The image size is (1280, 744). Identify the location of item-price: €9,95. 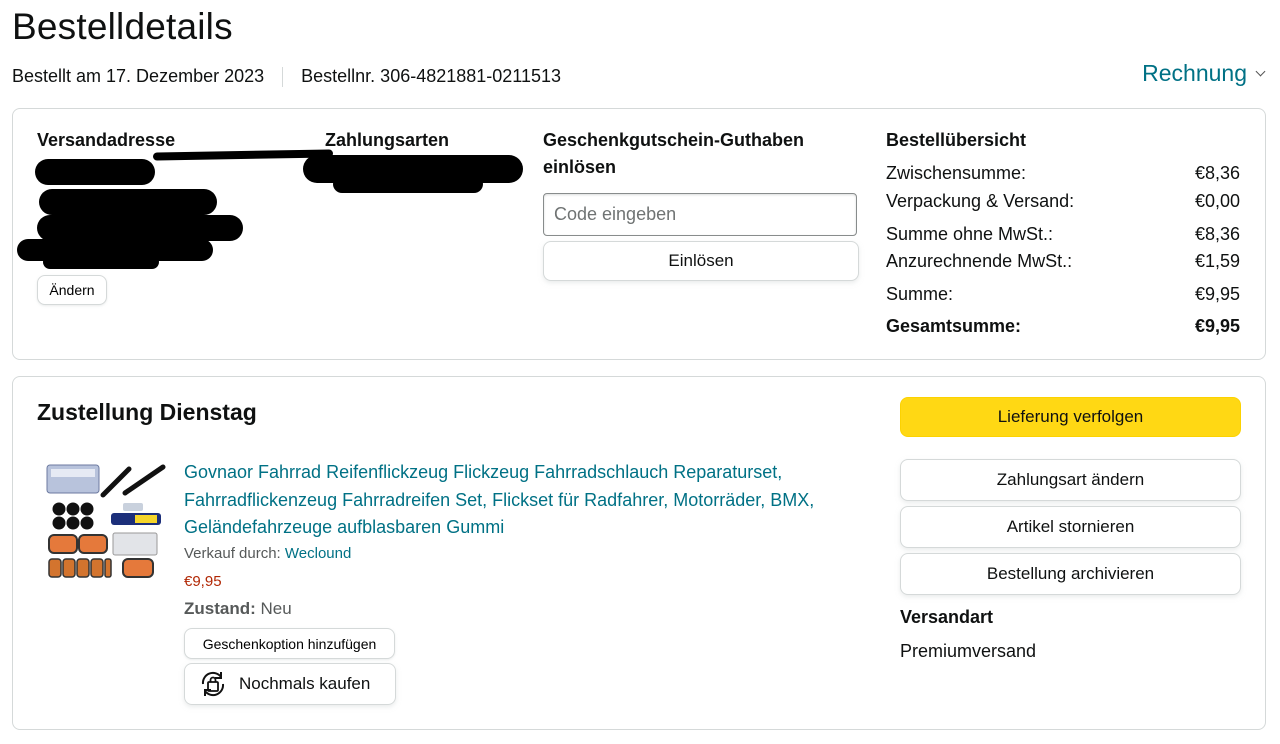
(203, 581).